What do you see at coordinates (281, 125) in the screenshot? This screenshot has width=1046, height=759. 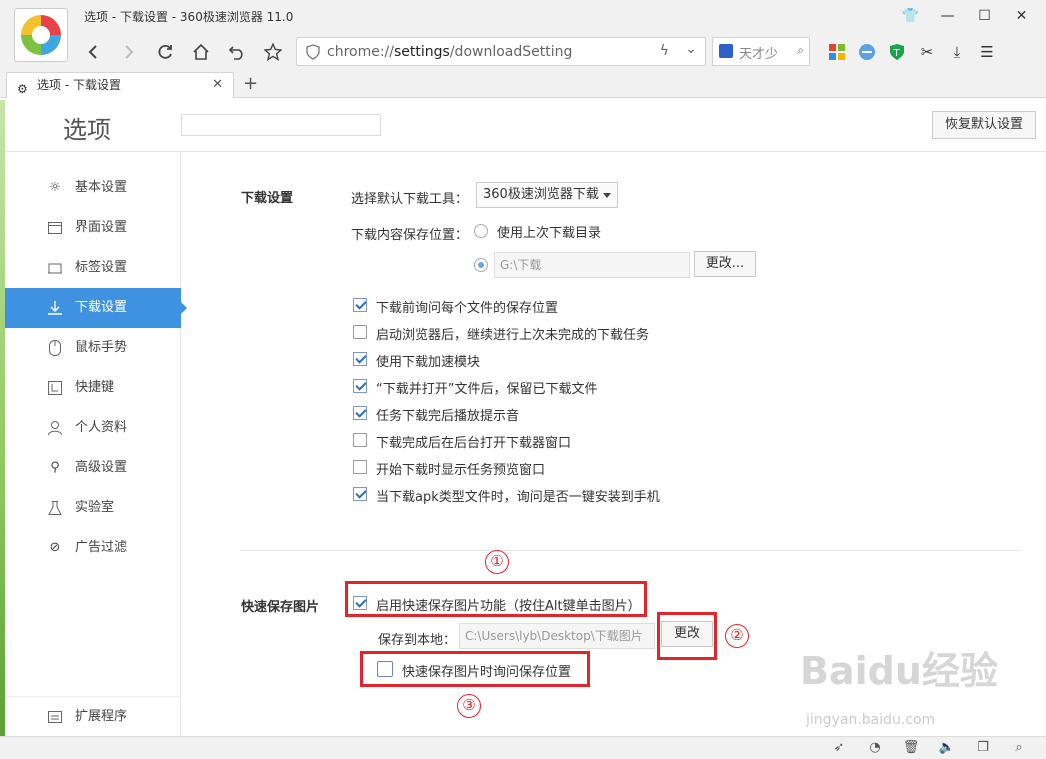 I see `settings-search-input` at bounding box center [281, 125].